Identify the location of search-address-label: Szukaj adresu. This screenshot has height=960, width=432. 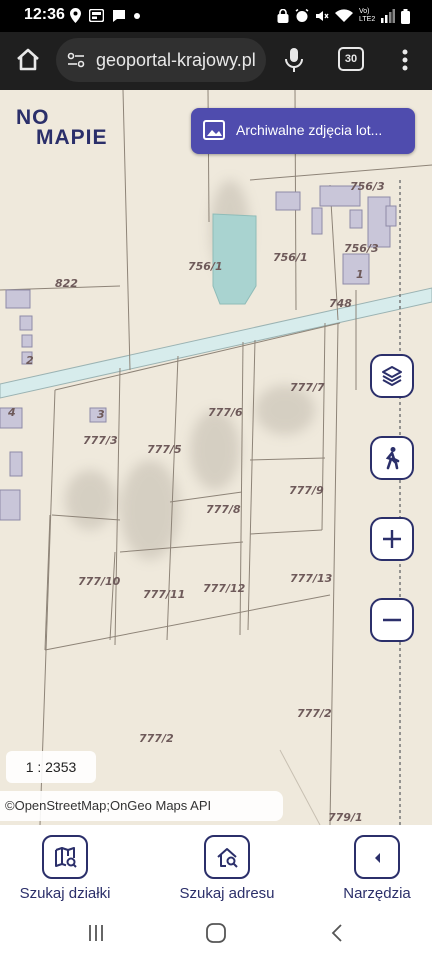
(227, 893).